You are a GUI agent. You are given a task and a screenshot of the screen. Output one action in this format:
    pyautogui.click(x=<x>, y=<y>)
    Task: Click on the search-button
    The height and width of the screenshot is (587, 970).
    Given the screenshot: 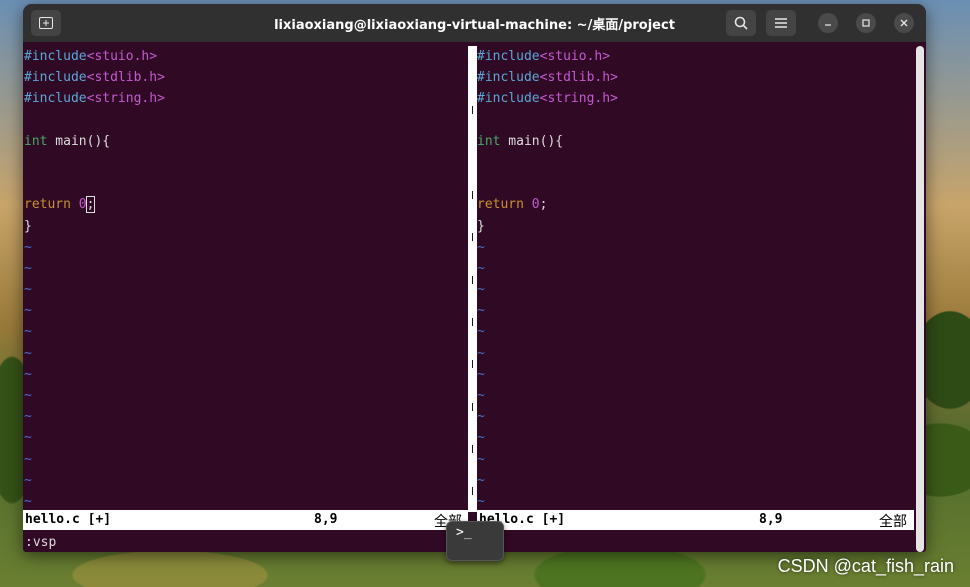 What is the action you would take?
    pyautogui.click(x=741, y=23)
    